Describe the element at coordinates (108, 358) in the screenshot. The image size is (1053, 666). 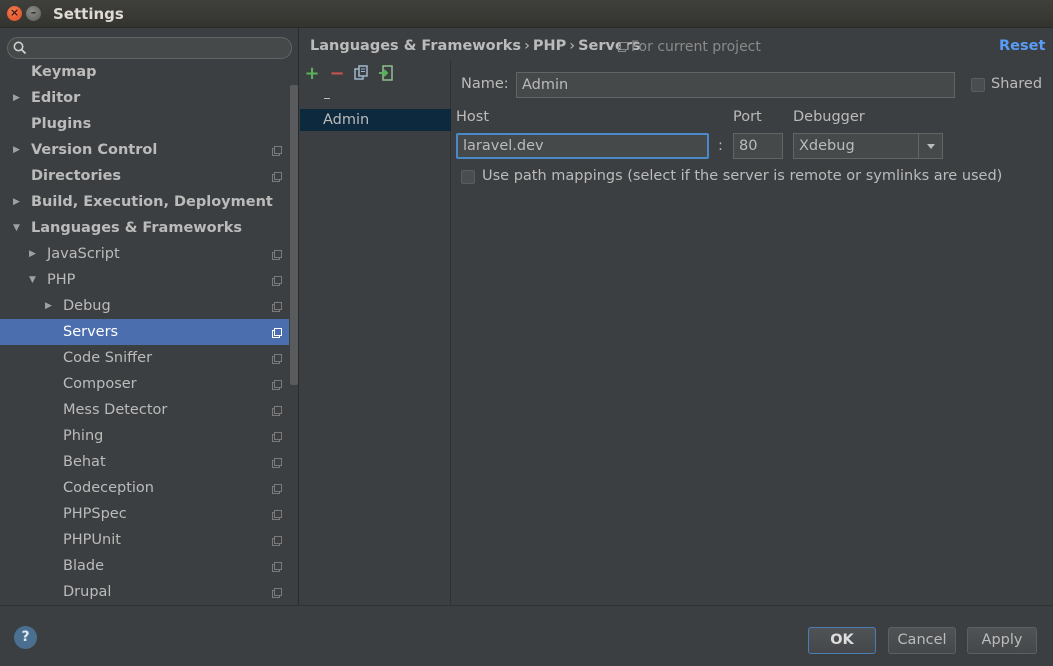
I see `tree-item-label: Code Sniffer` at that location.